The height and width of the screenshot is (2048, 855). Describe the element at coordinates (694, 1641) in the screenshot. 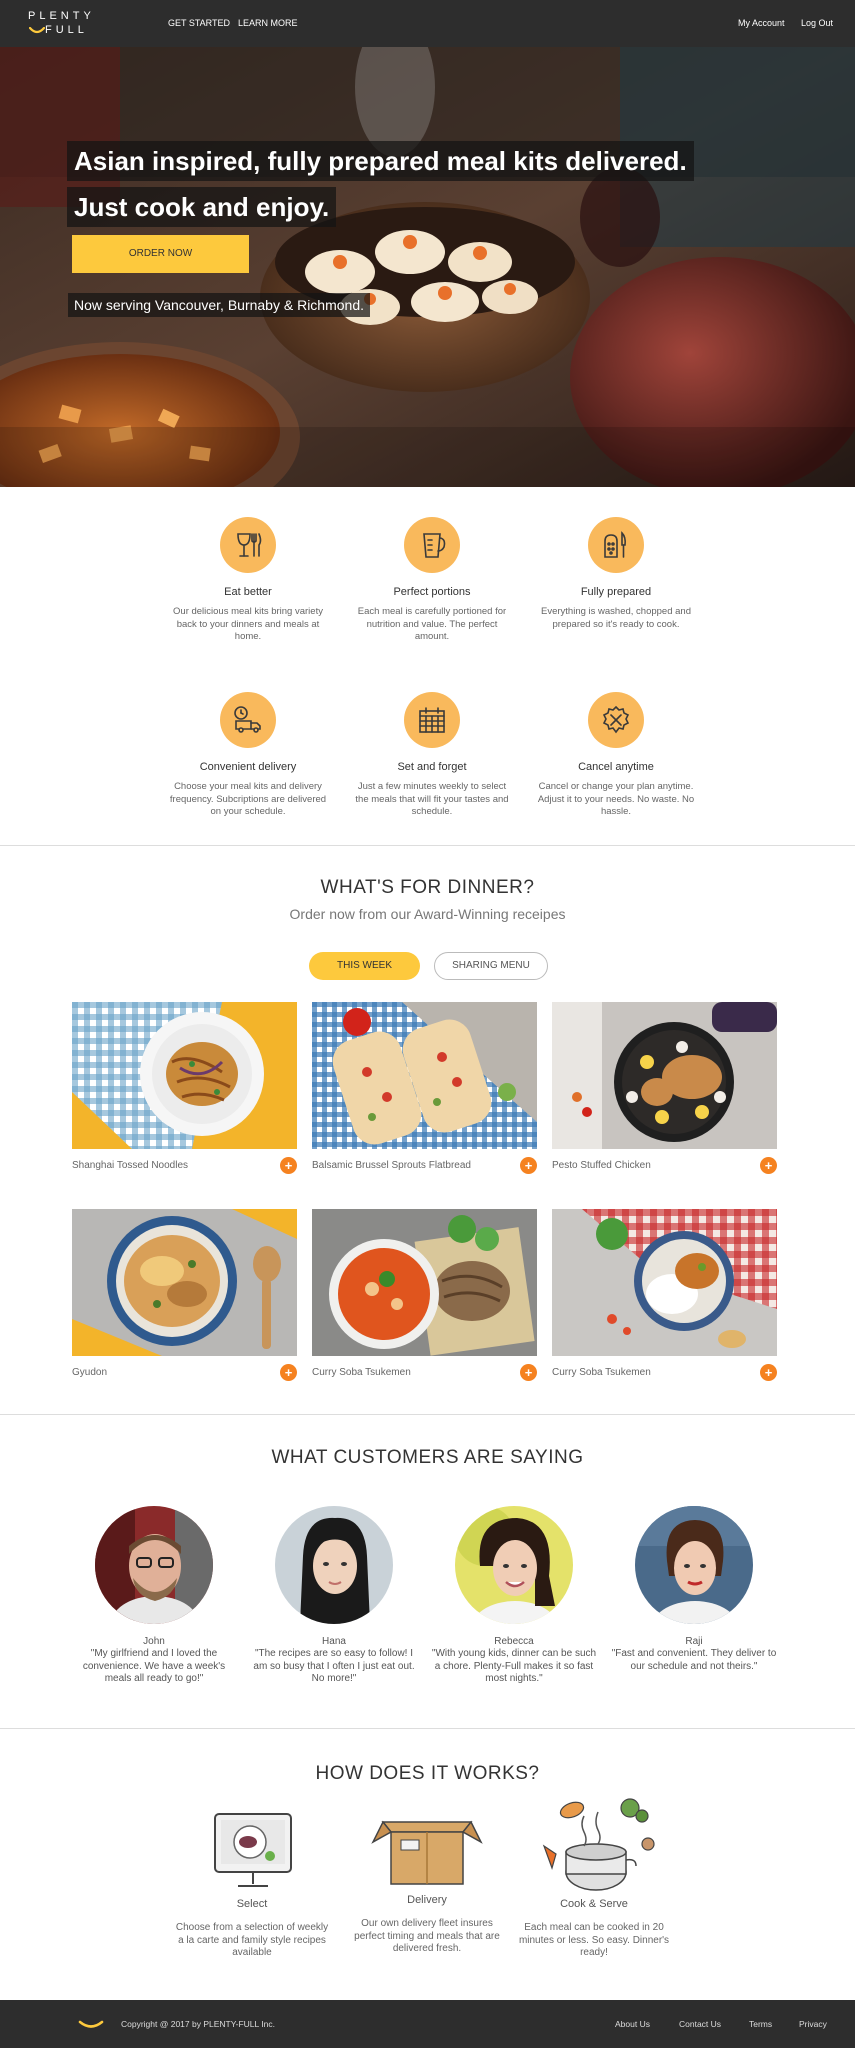

I see `testimonial-name: Raji` at that location.